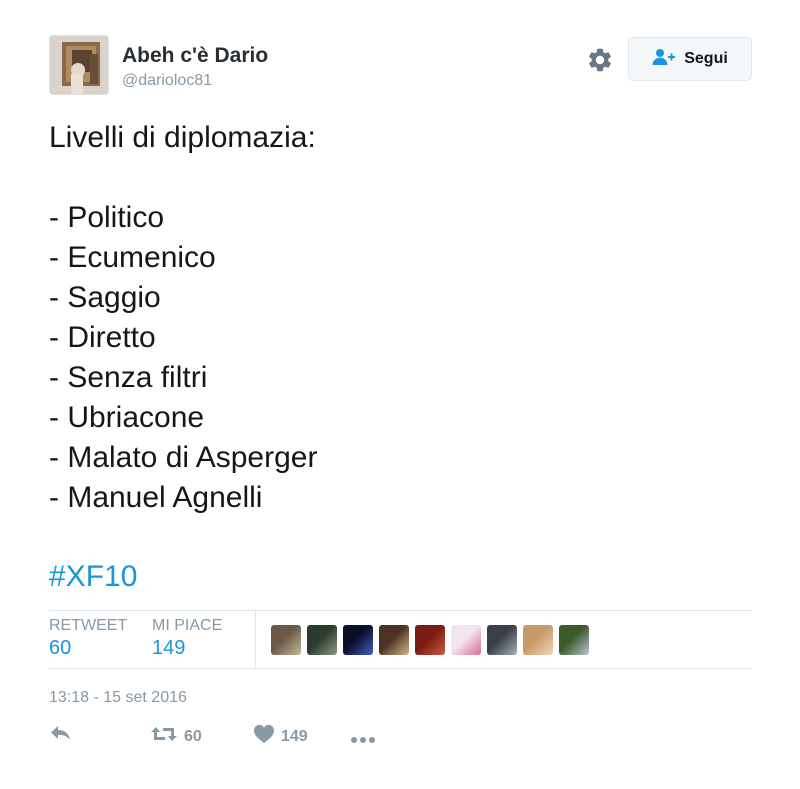 This screenshot has width=800, height=789. What do you see at coordinates (127, 417) in the screenshot?
I see `list-item: - Ubriacone` at bounding box center [127, 417].